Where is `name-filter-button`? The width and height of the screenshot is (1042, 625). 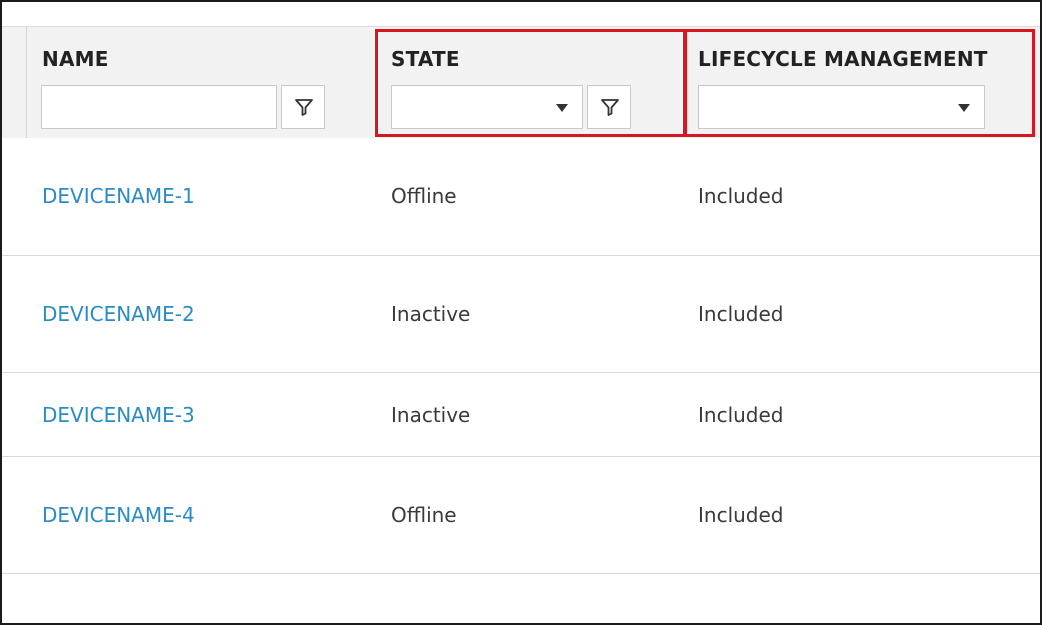 name-filter-button is located at coordinates (303, 107).